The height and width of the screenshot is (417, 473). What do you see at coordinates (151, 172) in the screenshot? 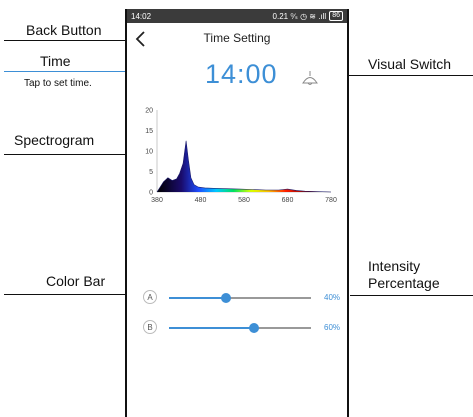
I see `y-tick-label: 5` at bounding box center [151, 172].